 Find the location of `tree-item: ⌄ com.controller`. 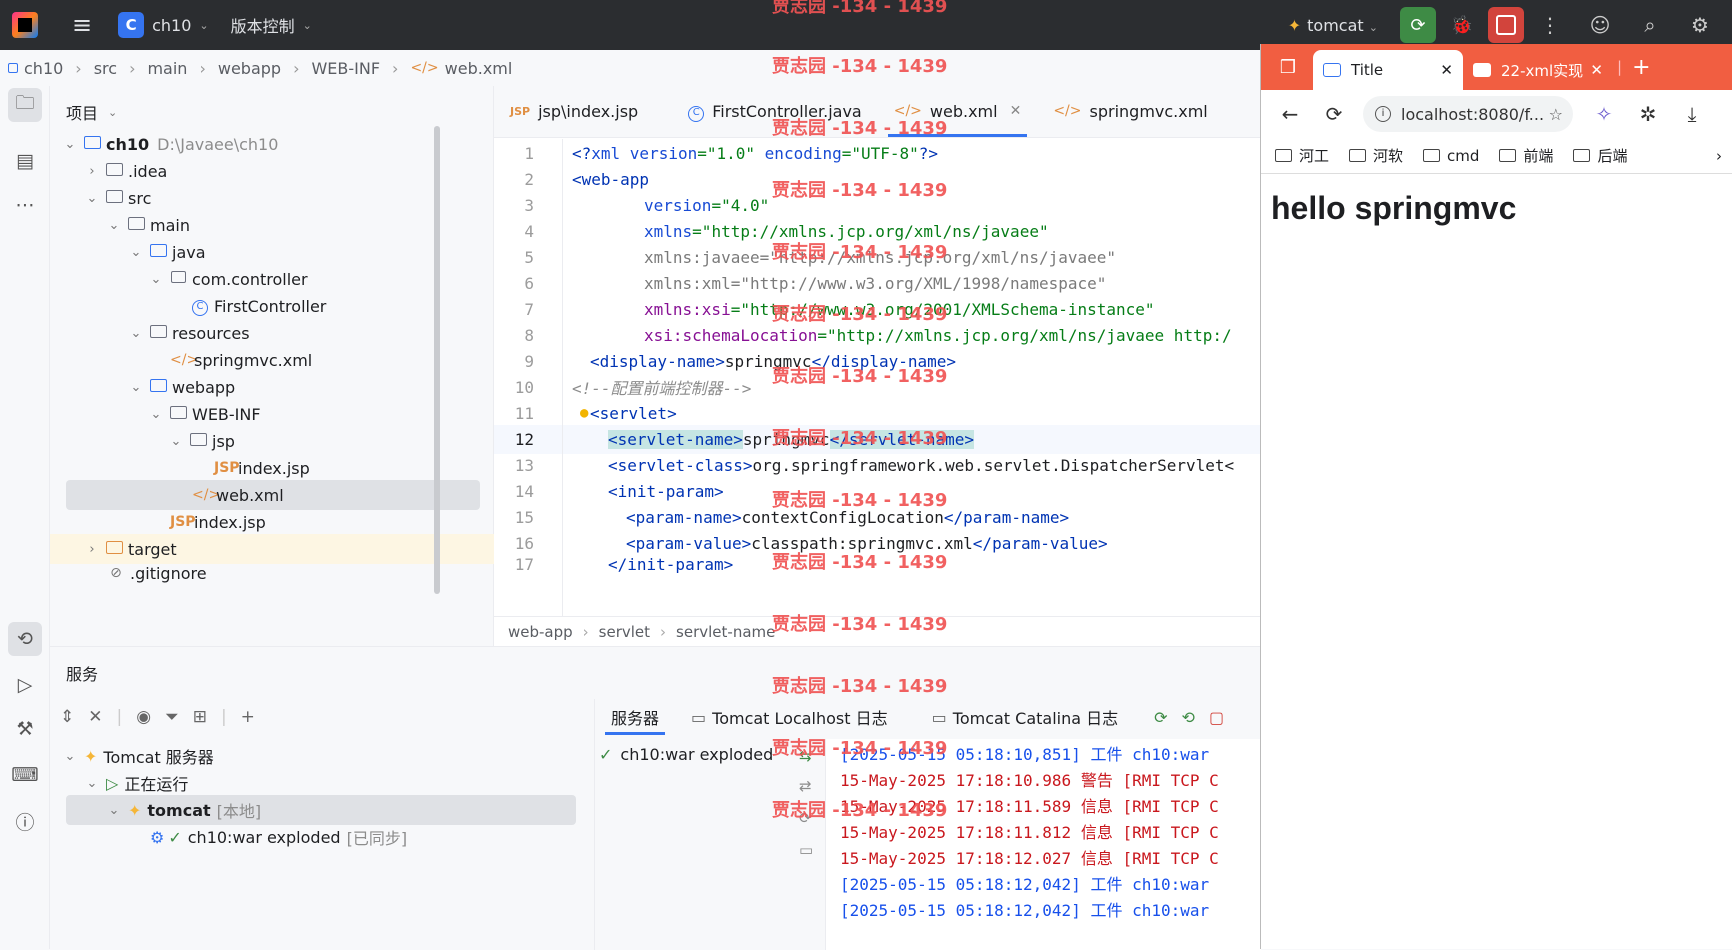

tree-item: ⌄ com.controller is located at coordinates (265, 279).